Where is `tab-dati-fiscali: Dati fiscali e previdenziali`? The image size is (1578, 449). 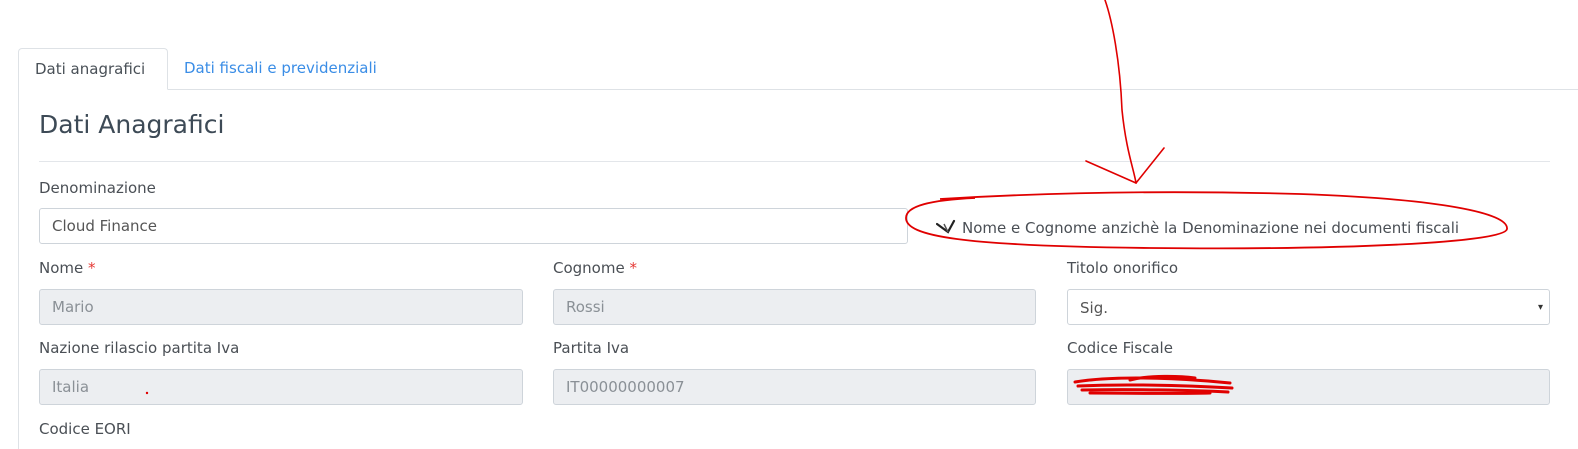
tab-dati-fiscali: Dati fiscali e previdenziali is located at coordinates (280, 68).